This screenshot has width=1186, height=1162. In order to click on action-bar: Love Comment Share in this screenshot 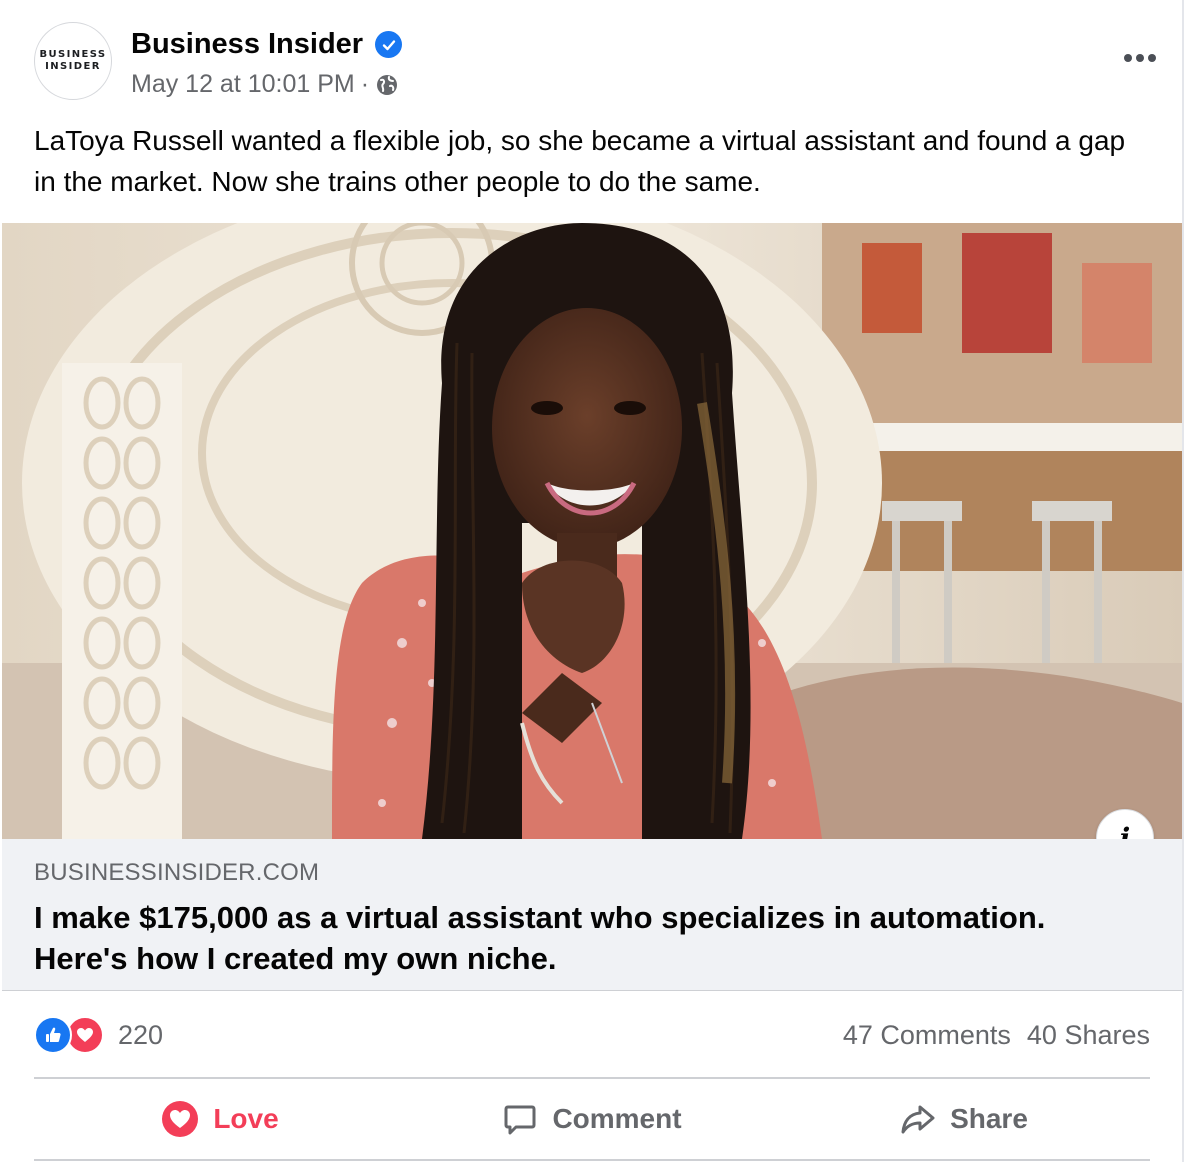, I will do `click(592, 1119)`.